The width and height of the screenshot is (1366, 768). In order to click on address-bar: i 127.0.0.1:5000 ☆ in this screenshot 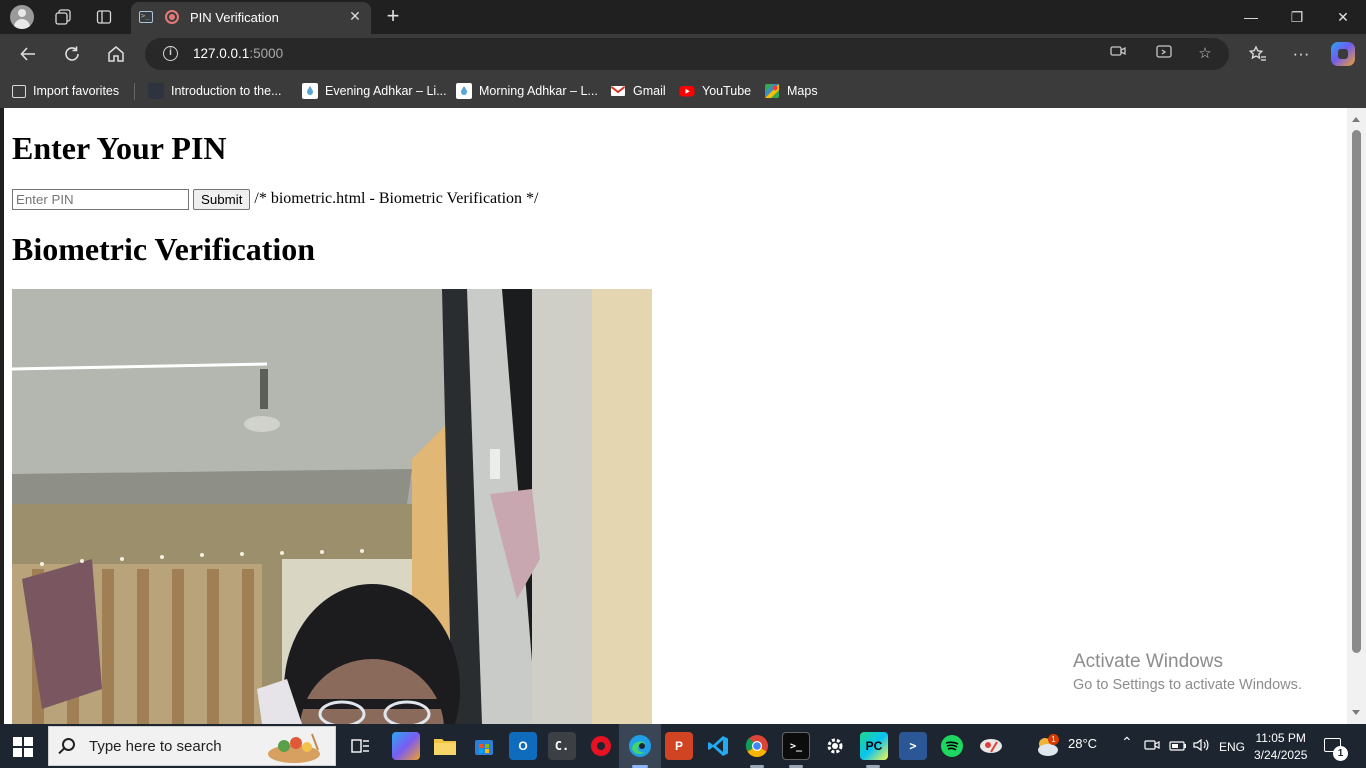, I will do `click(687, 54)`.